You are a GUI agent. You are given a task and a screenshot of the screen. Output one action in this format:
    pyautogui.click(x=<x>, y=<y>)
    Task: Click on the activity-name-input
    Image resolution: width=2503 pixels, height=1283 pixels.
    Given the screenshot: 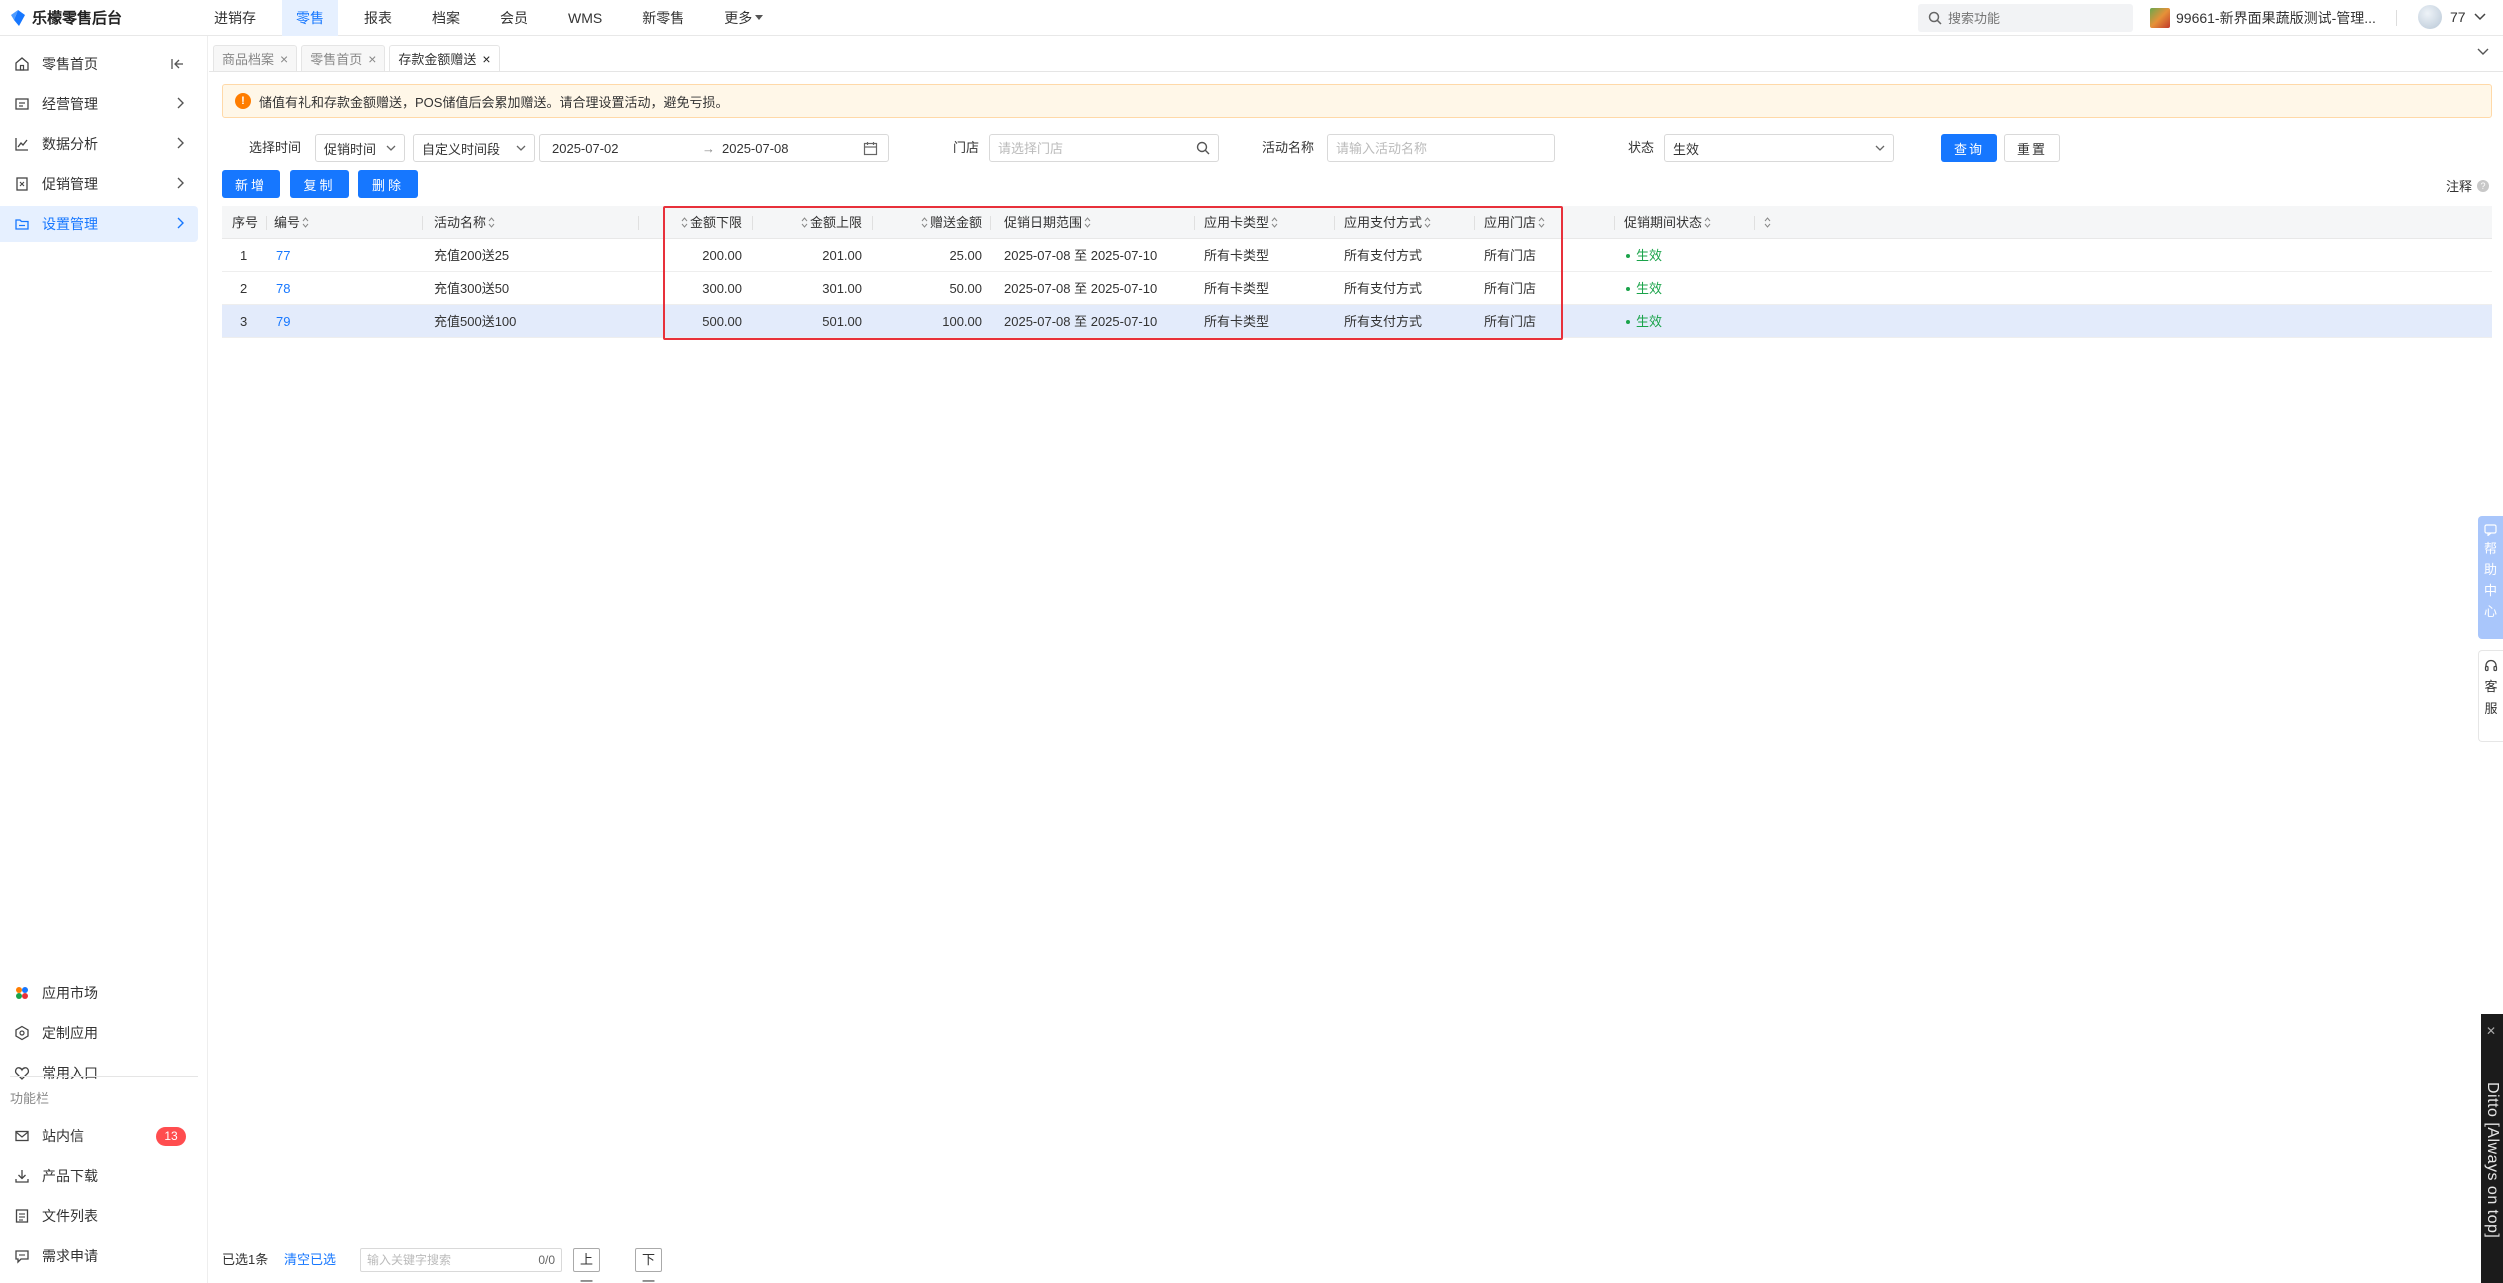 What is the action you would take?
    pyautogui.click(x=1441, y=148)
    